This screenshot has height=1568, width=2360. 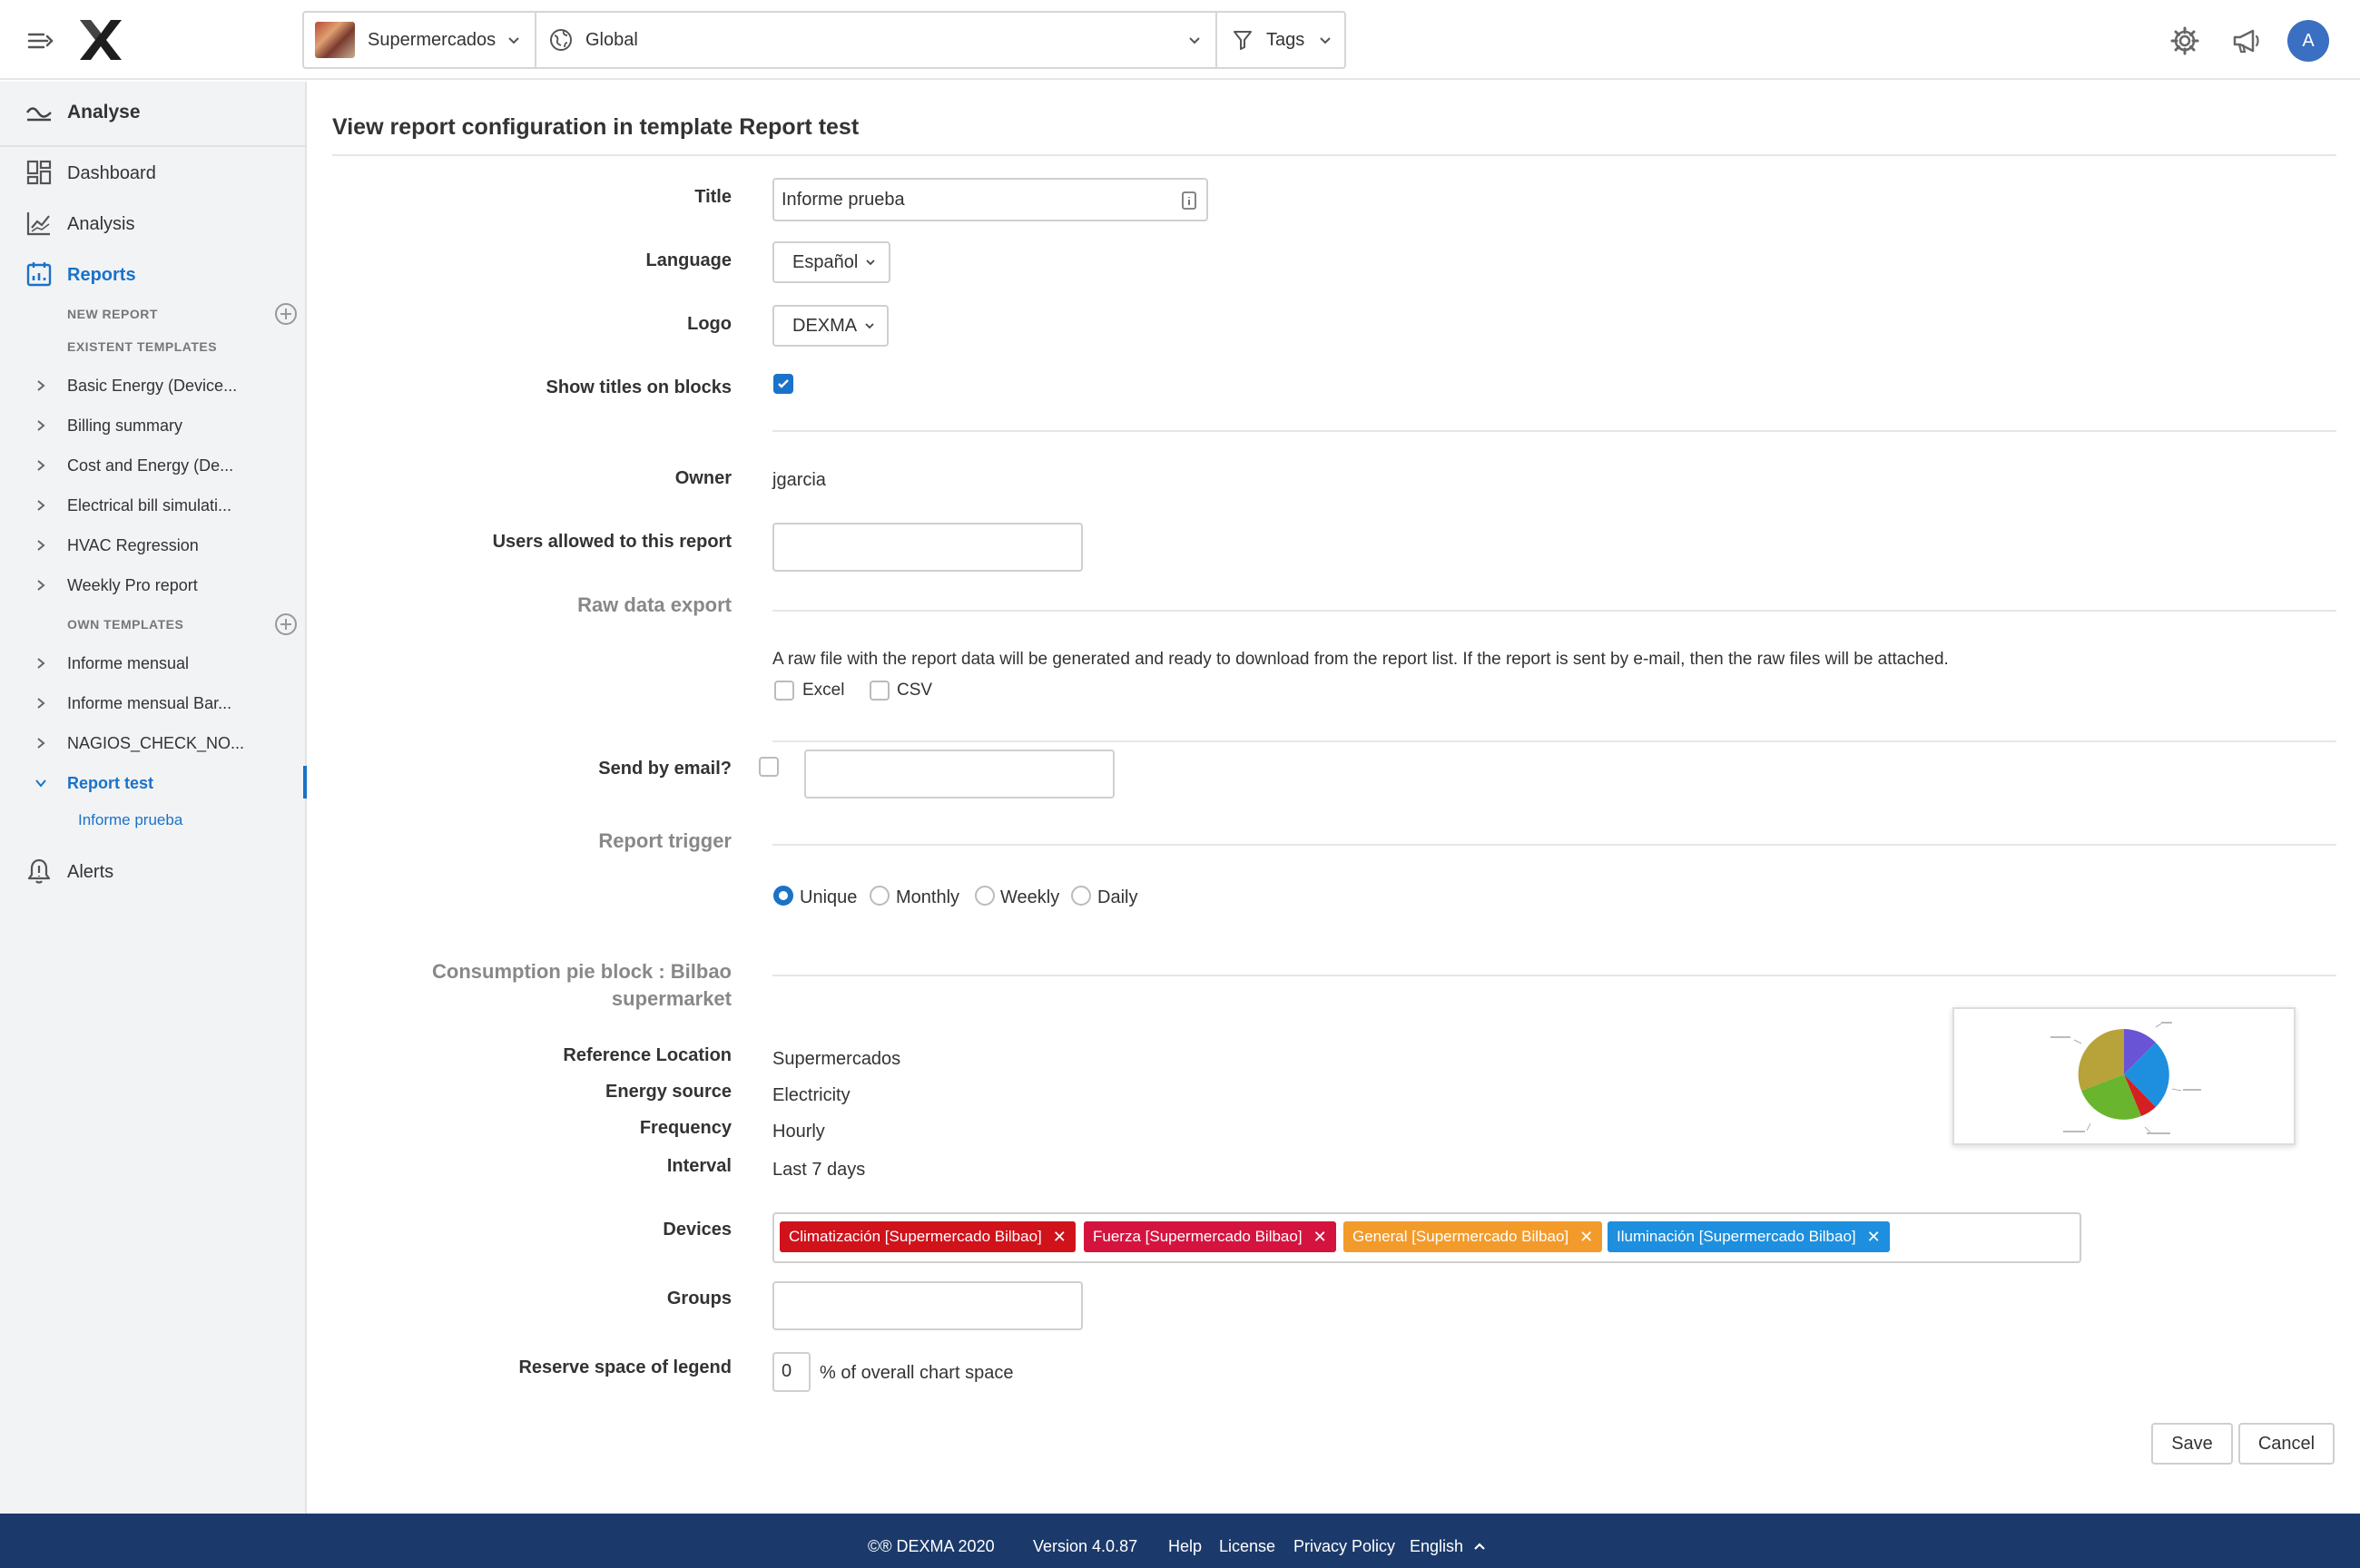 What do you see at coordinates (561, 40) in the screenshot?
I see `globe-icon` at bounding box center [561, 40].